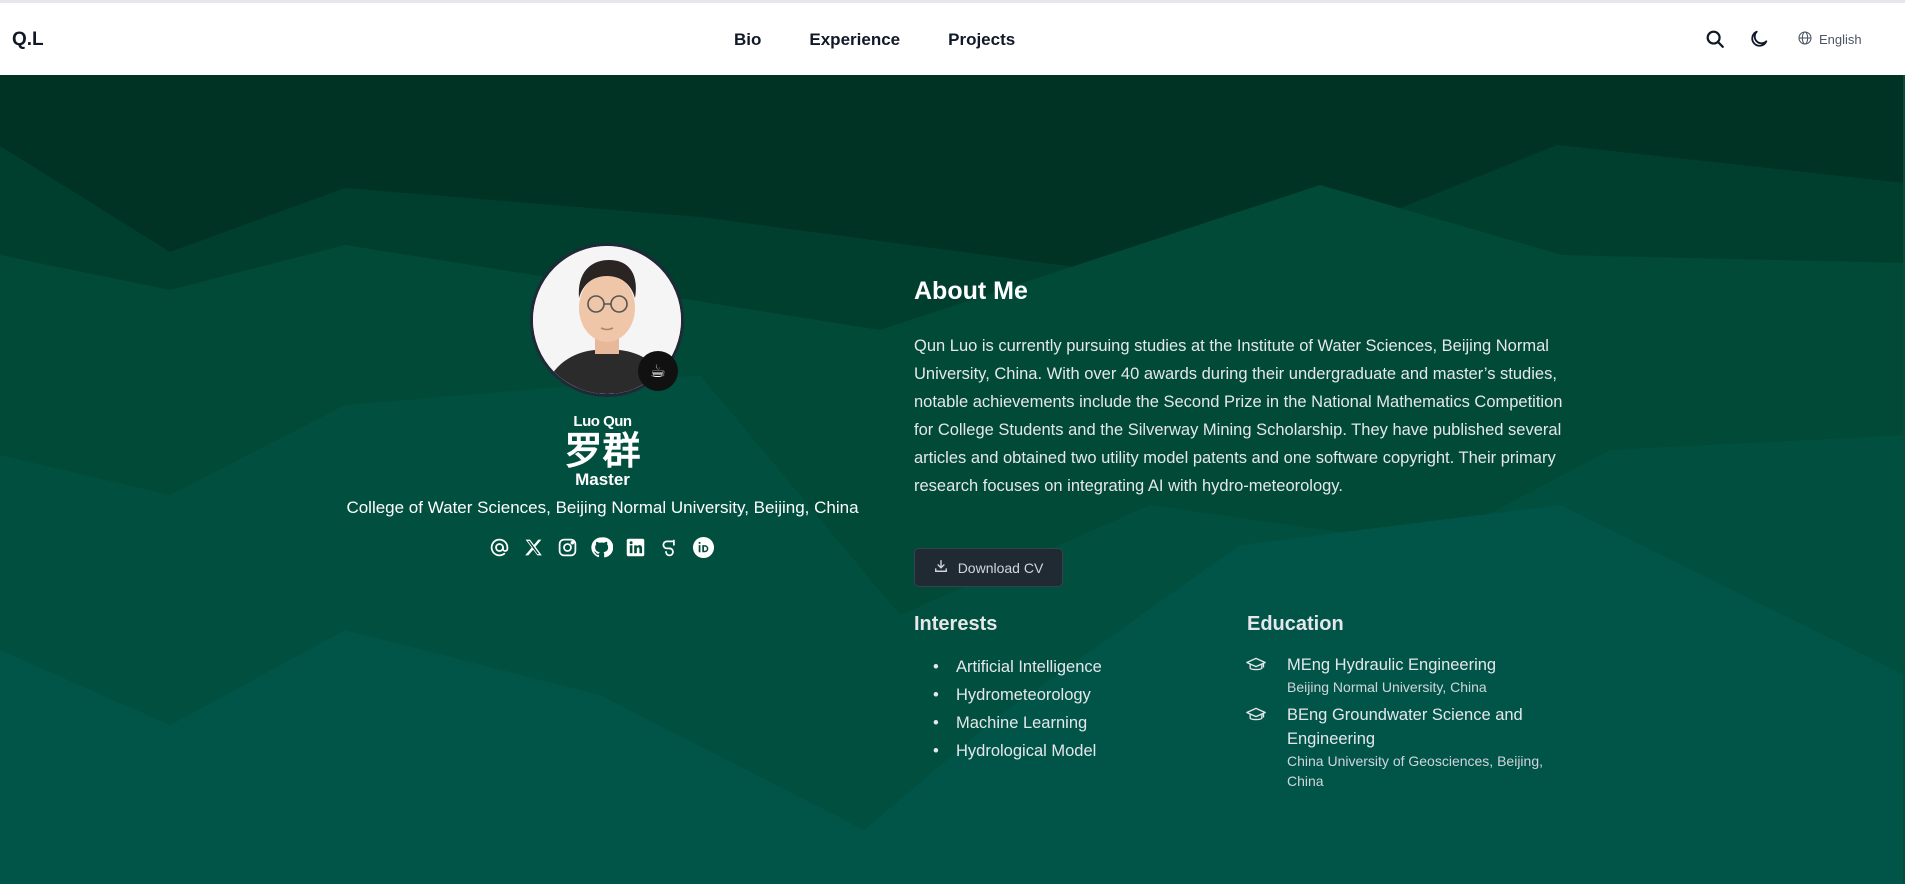  What do you see at coordinates (28, 40) in the screenshot?
I see `brand-logo: Q.L` at bounding box center [28, 40].